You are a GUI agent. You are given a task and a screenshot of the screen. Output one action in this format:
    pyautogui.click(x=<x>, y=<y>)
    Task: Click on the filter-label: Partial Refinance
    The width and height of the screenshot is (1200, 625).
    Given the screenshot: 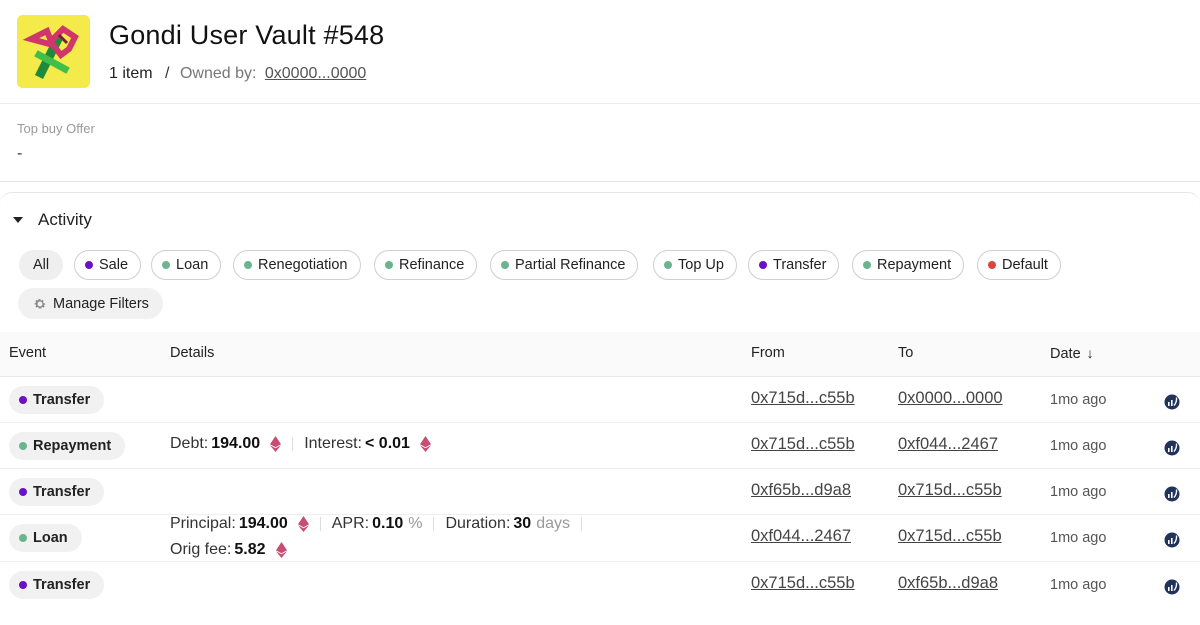 What is the action you would take?
    pyautogui.click(x=570, y=265)
    